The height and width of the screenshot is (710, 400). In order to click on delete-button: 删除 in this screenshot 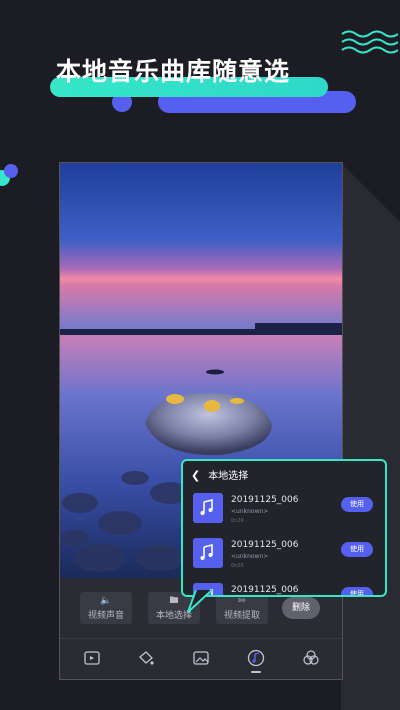, I will do `click(301, 608)`.